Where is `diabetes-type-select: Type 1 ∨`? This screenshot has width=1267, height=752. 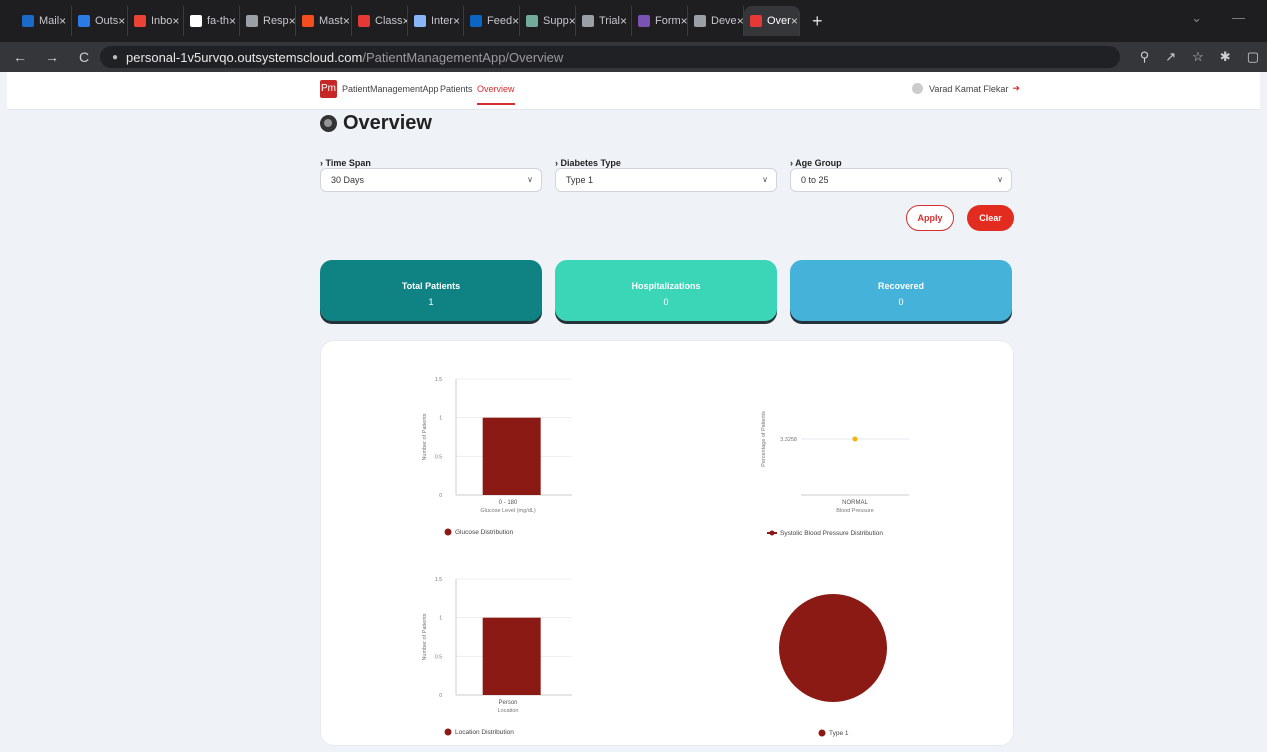
diabetes-type-select: Type 1 ∨ is located at coordinates (666, 180).